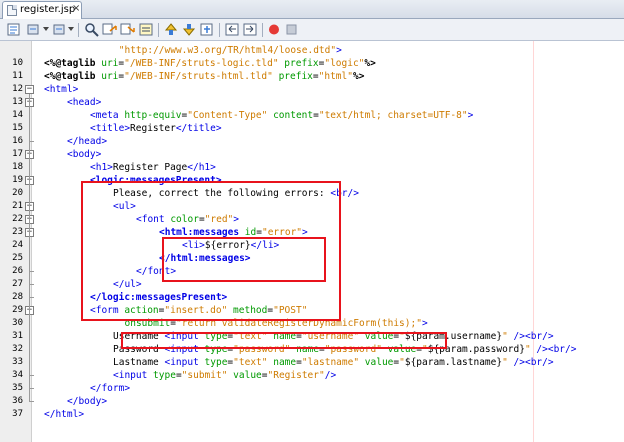 The height and width of the screenshot is (442, 624). Describe the element at coordinates (17, 89) in the screenshot. I see `line-number: 12` at that location.